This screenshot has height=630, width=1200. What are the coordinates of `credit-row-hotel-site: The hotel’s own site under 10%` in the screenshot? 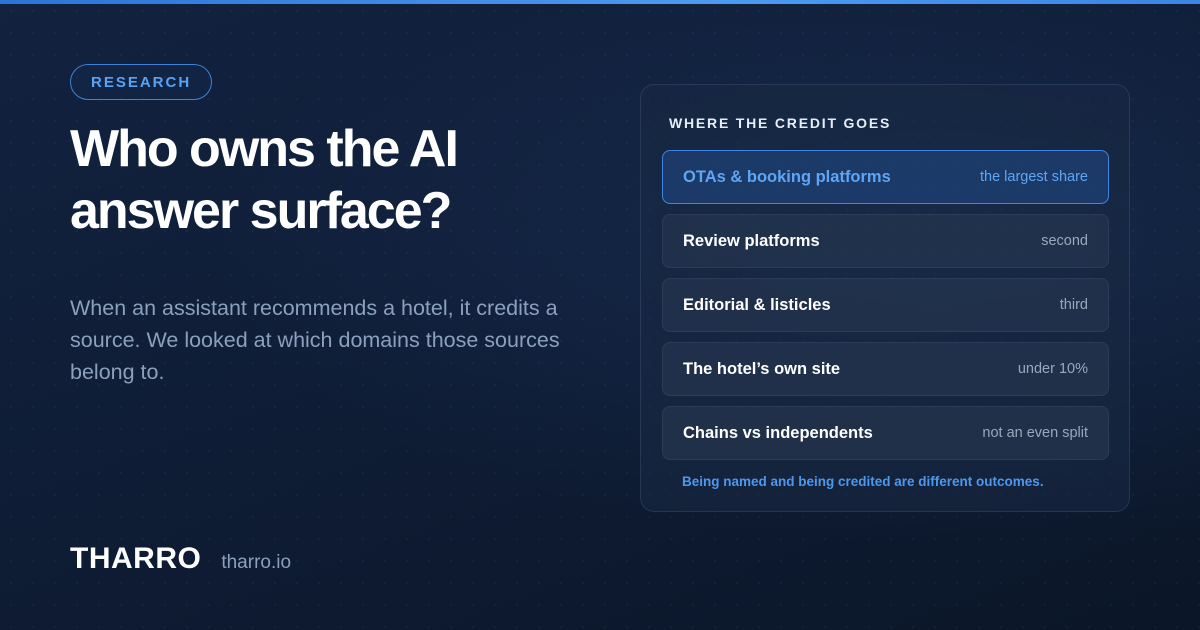 It's located at (885, 369).